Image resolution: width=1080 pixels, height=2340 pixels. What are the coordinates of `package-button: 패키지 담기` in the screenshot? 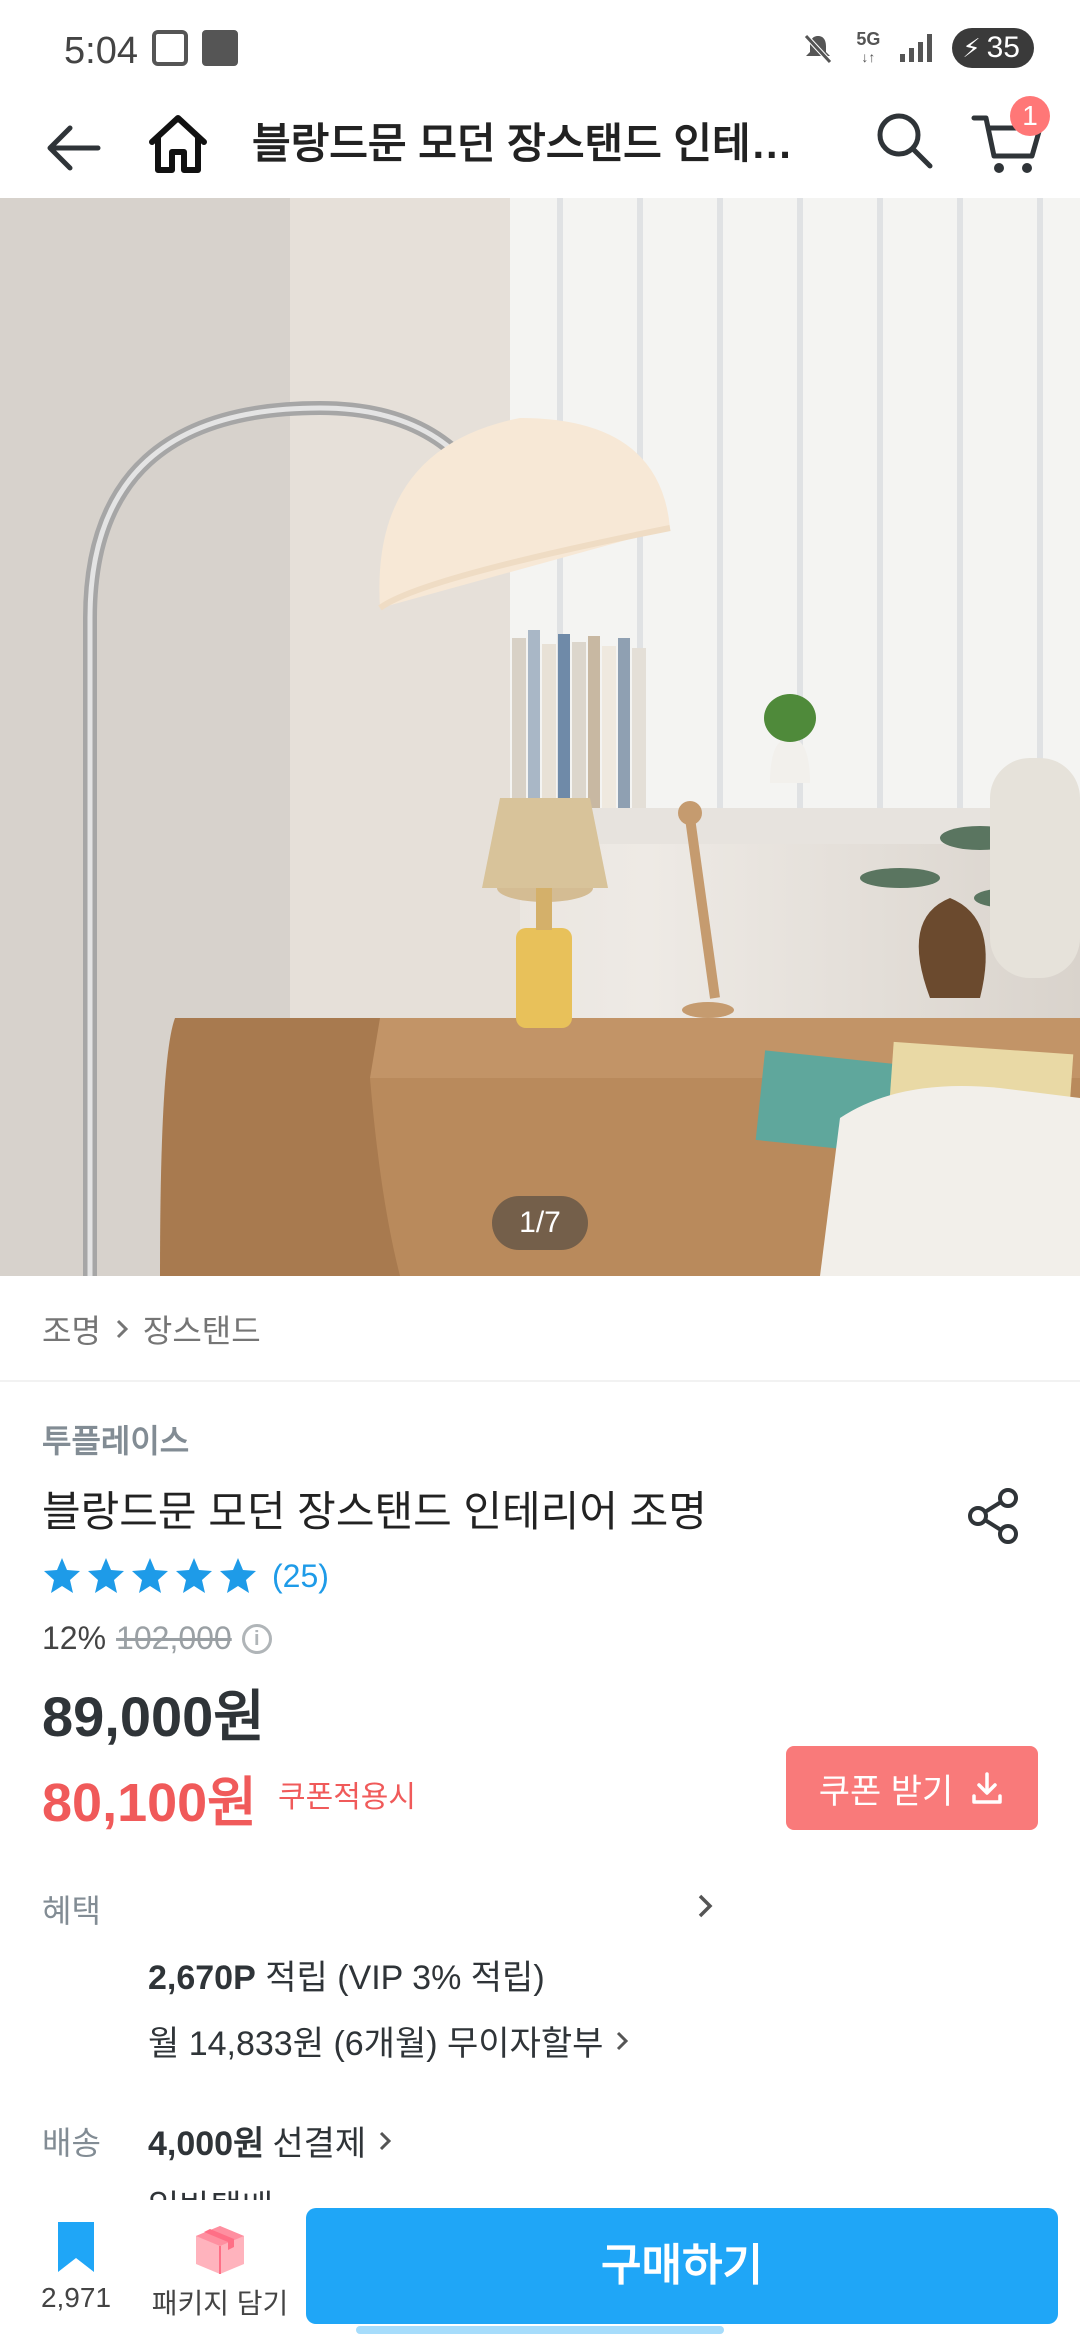 It's located at (220, 2268).